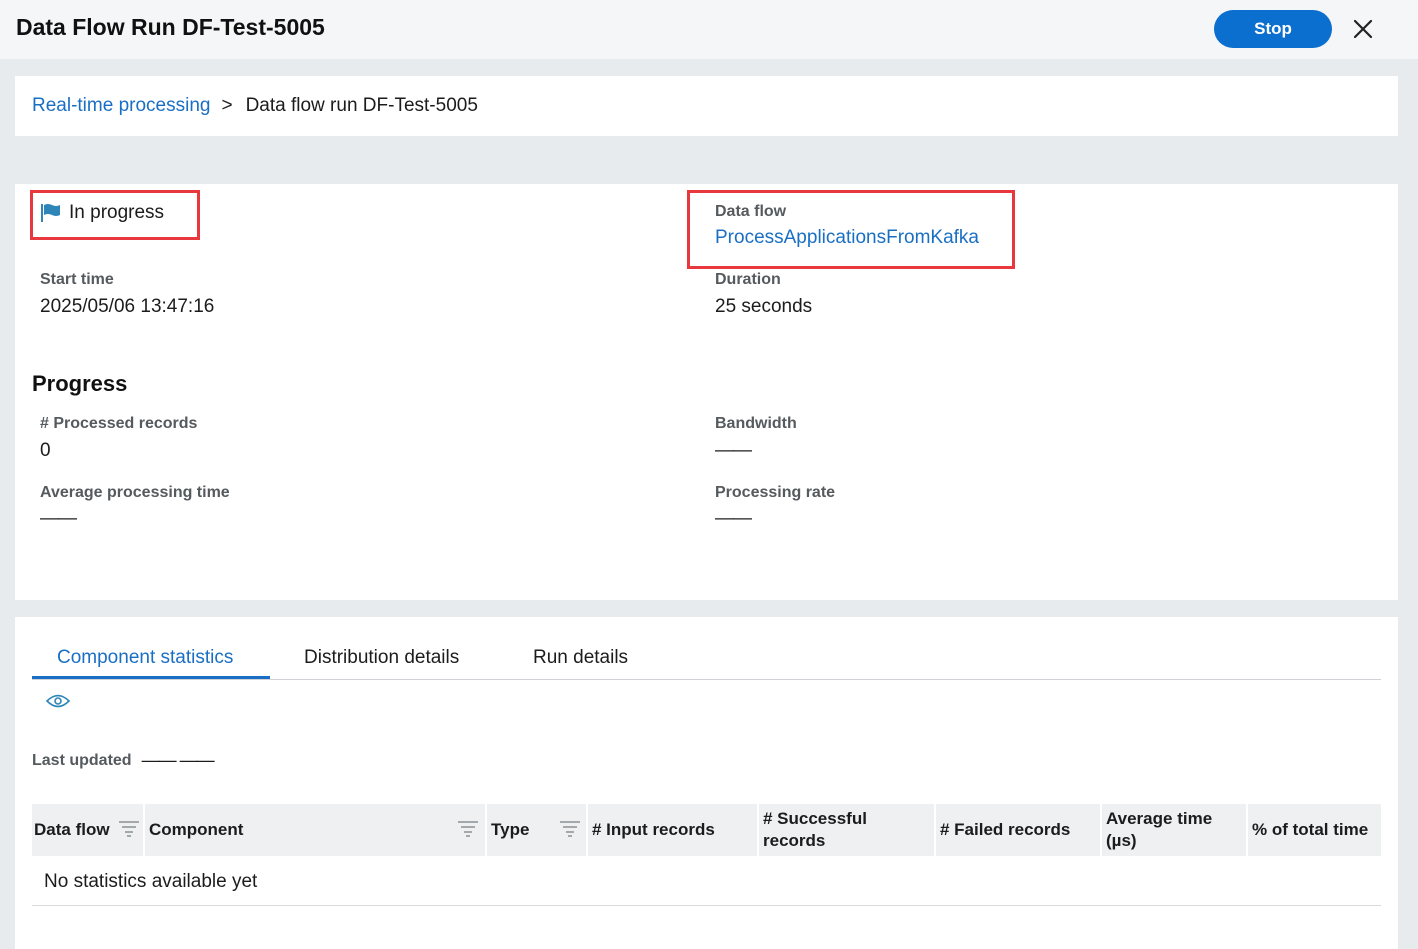  I want to click on avg-processing-time-label: Average processing time, so click(135, 492).